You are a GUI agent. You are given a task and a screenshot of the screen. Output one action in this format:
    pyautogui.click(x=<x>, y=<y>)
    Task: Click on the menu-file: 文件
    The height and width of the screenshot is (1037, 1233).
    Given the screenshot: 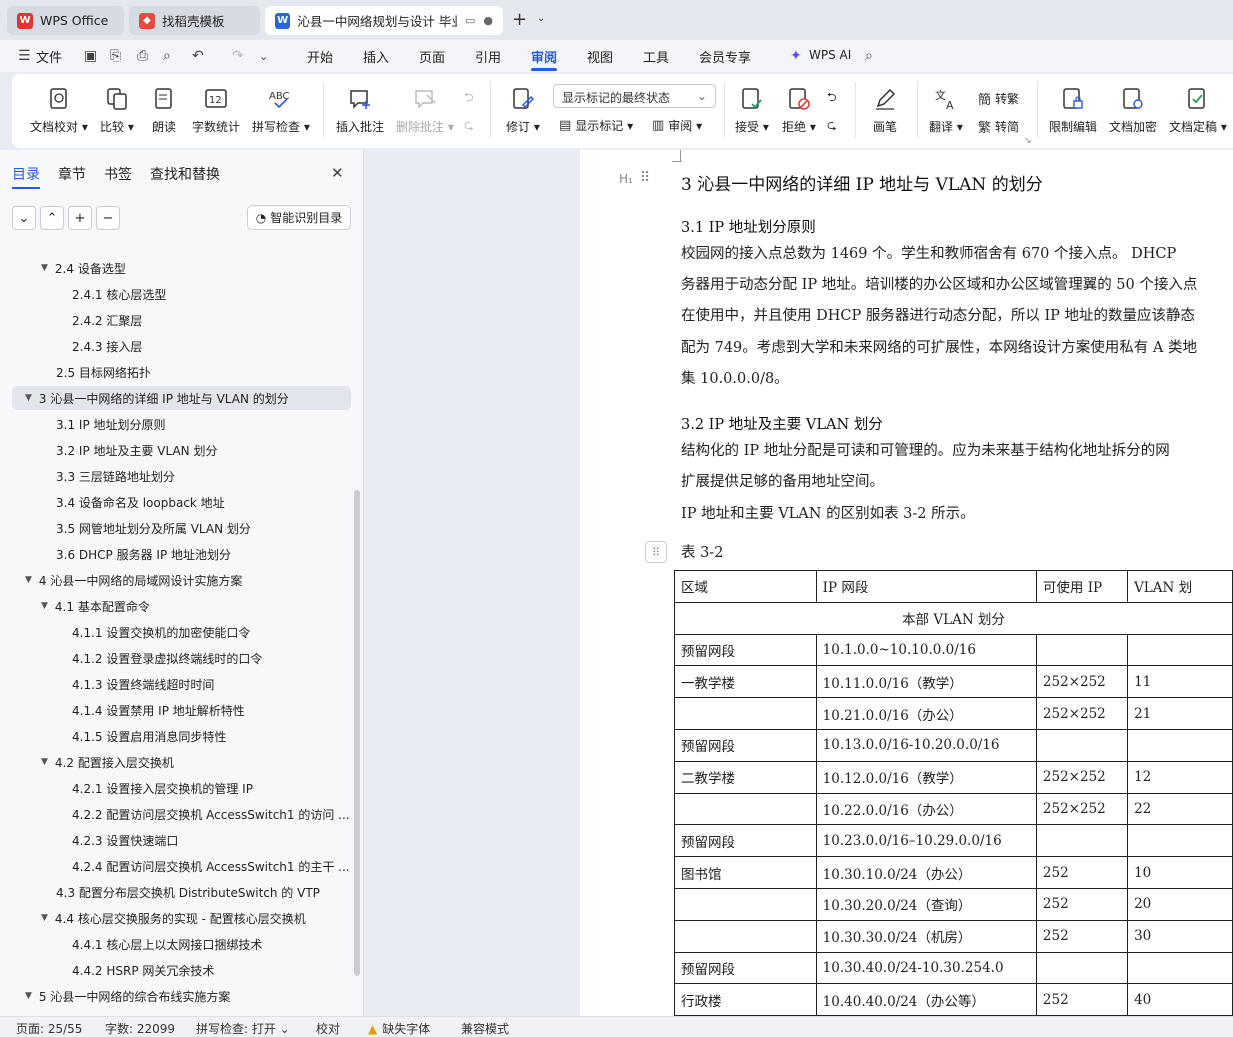 What is the action you would take?
    pyautogui.click(x=49, y=56)
    